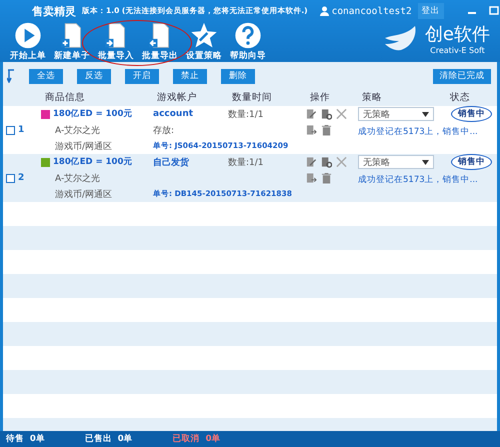 This screenshot has width=500, height=447. I want to click on toolbar-button: 新建单子, so click(72, 42).